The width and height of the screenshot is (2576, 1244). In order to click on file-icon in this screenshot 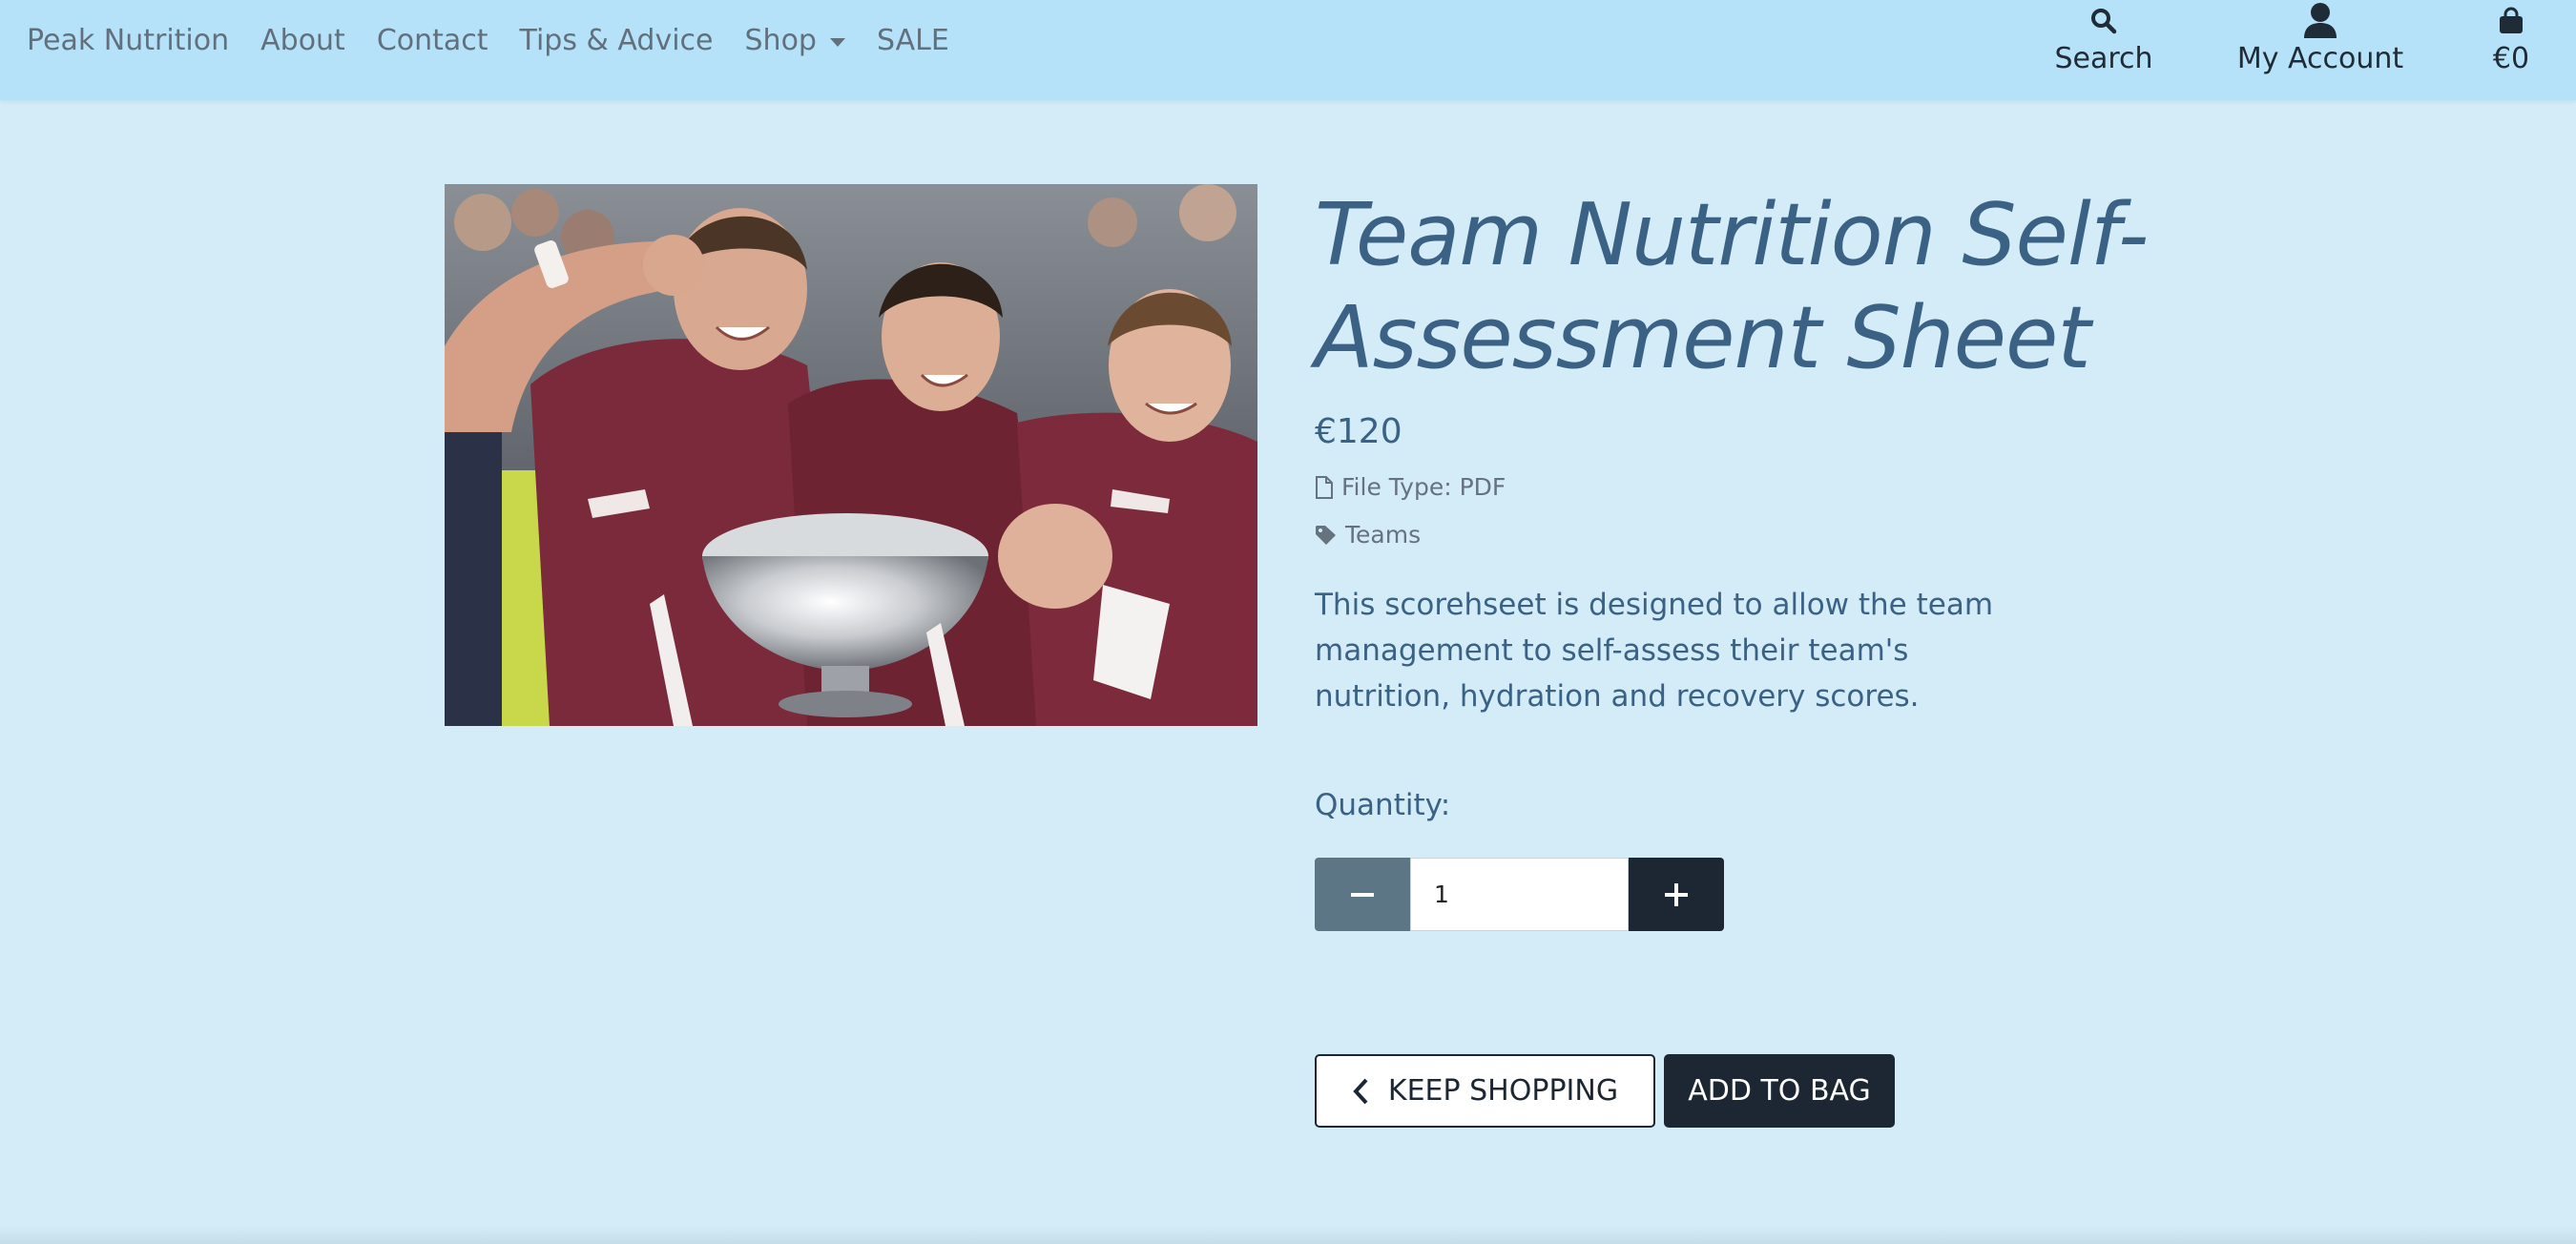, I will do `click(1324, 487)`.